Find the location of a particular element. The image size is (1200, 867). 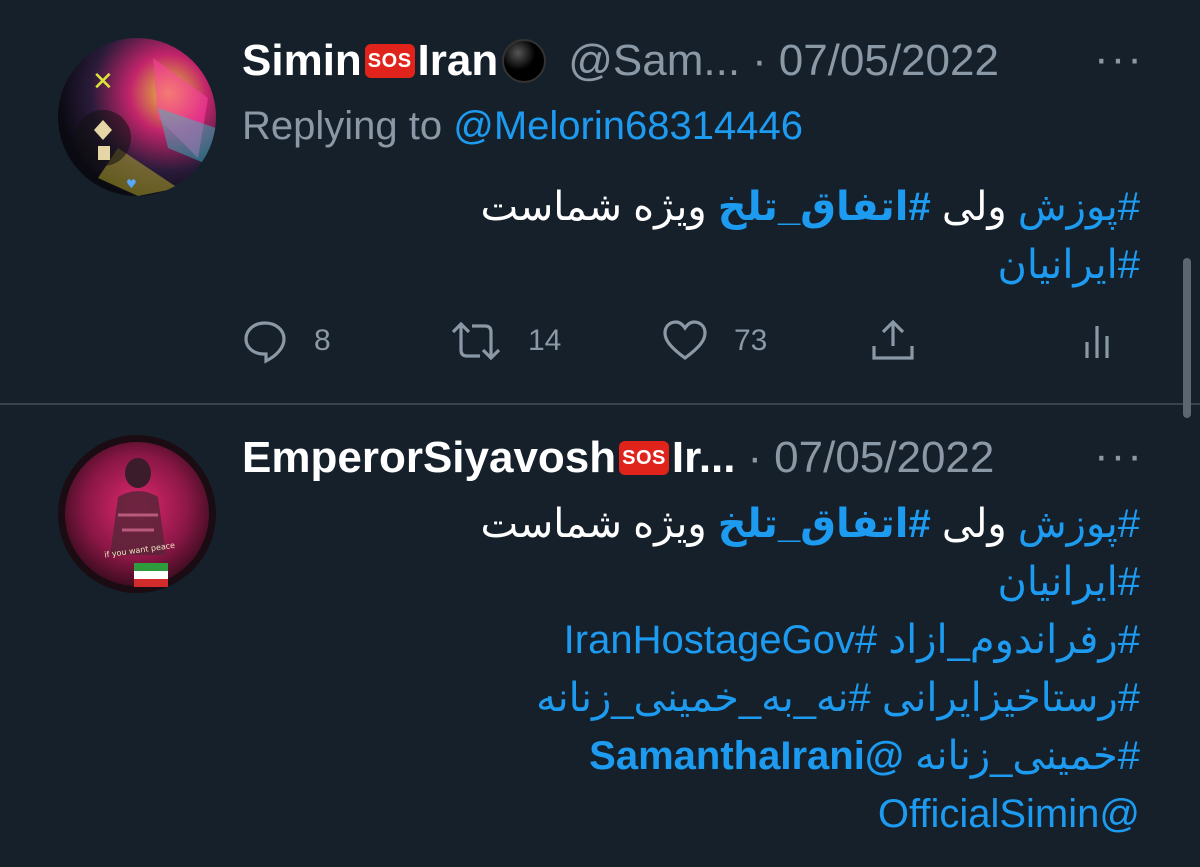

hashtag-links: #رستاخیزایرانی #نه_به_خمینی_زنانه is located at coordinates (838, 698).